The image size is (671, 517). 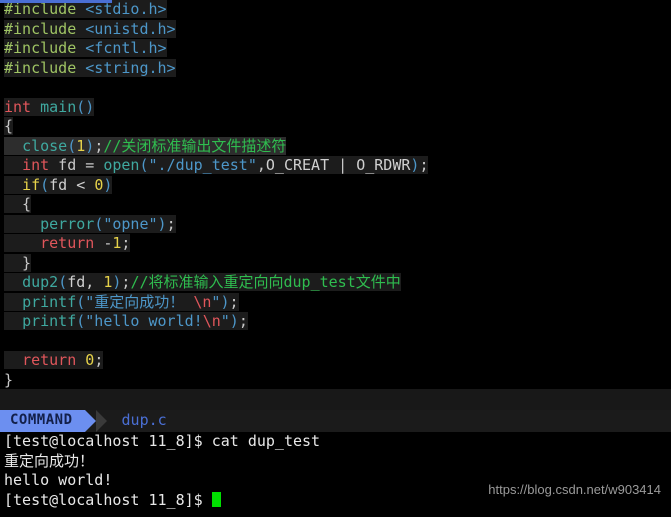 What do you see at coordinates (85, 106) in the screenshot?
I see `code-token: ()` at bounding box center [85, 106].